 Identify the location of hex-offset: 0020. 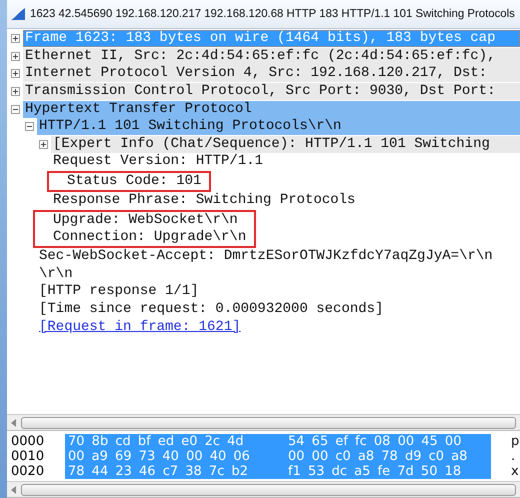
(28, 471).